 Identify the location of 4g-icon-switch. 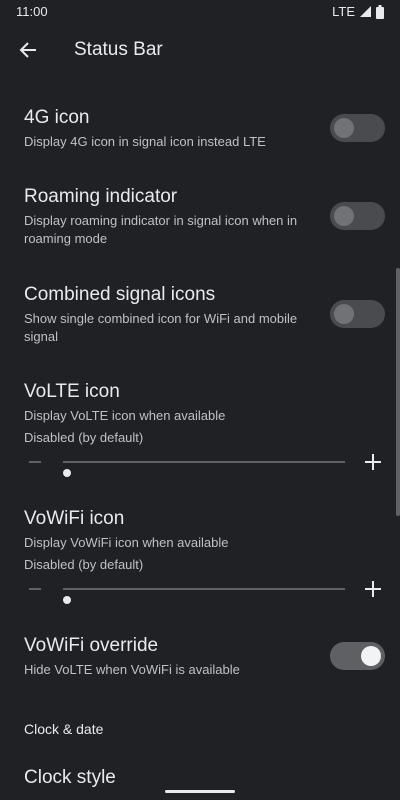
(357, 128).